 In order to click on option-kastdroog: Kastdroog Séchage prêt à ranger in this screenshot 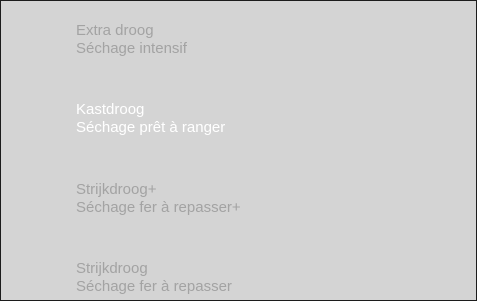, I will do `click(150, 119)`.